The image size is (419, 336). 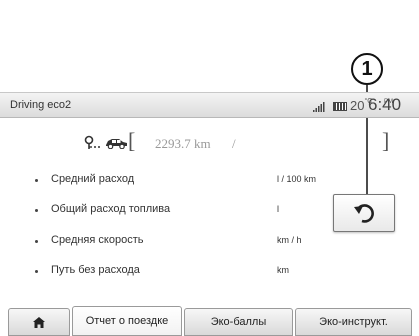 I want to click on stat-row-distance-no-consumption: Путь без расхода km, so click(x=165, y=272).